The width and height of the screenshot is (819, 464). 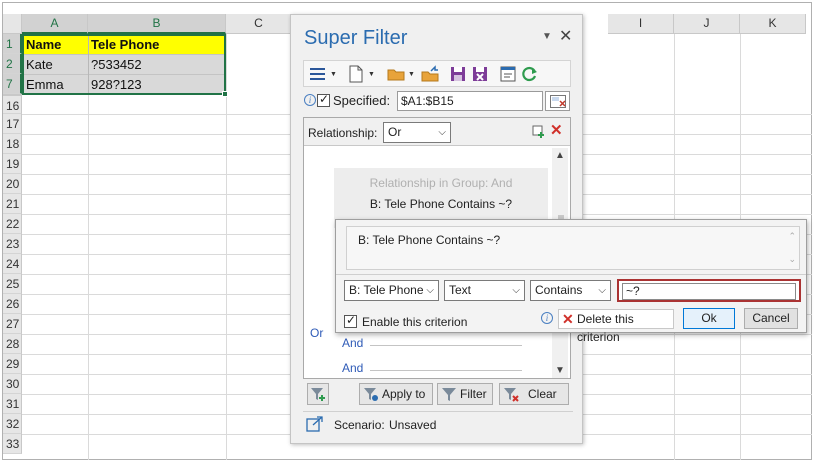 I want to click on relationship-label: Relationship:, so click(x=343, y=133).